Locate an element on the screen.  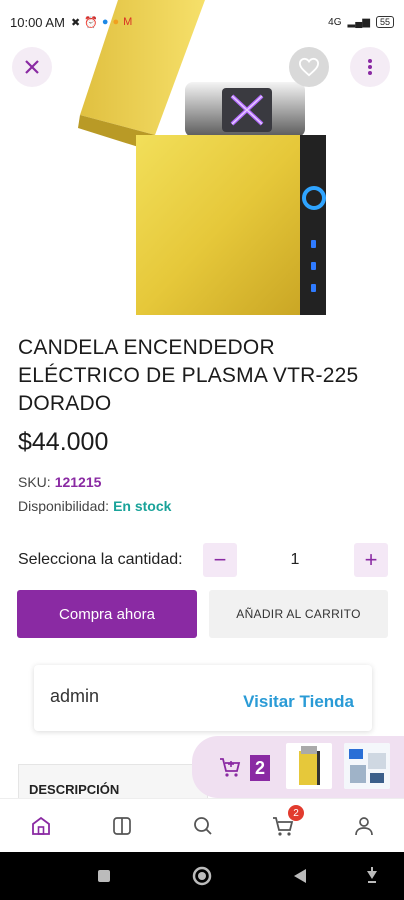
square-icon is located at coordinates (104, 876).